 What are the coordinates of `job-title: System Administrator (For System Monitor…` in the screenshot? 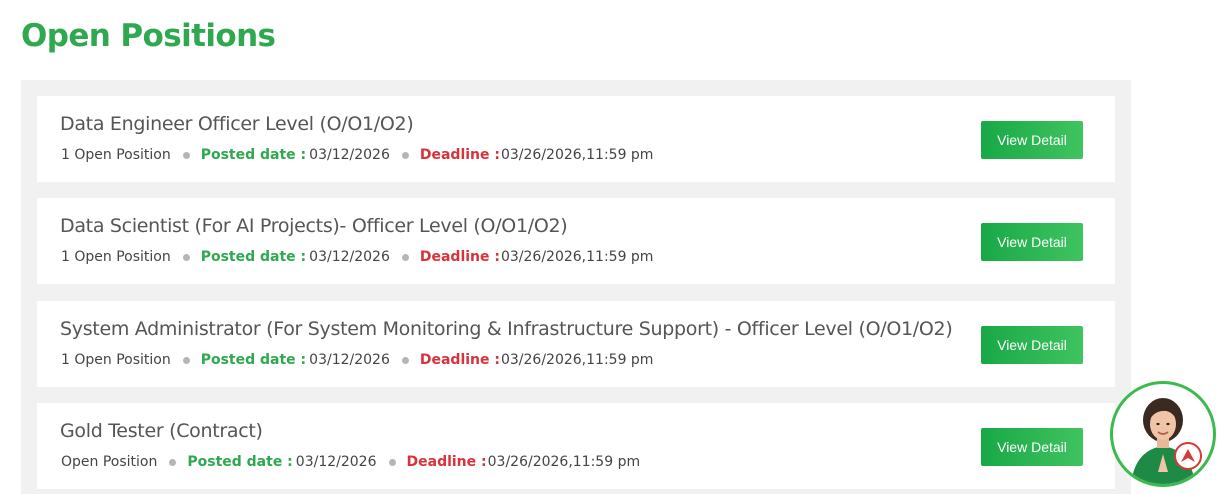 It's located at (506, 329).